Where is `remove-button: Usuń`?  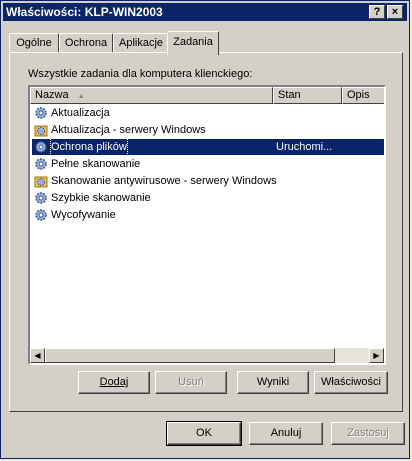 remove-button: Usuń is located at coordinates (191, 382).